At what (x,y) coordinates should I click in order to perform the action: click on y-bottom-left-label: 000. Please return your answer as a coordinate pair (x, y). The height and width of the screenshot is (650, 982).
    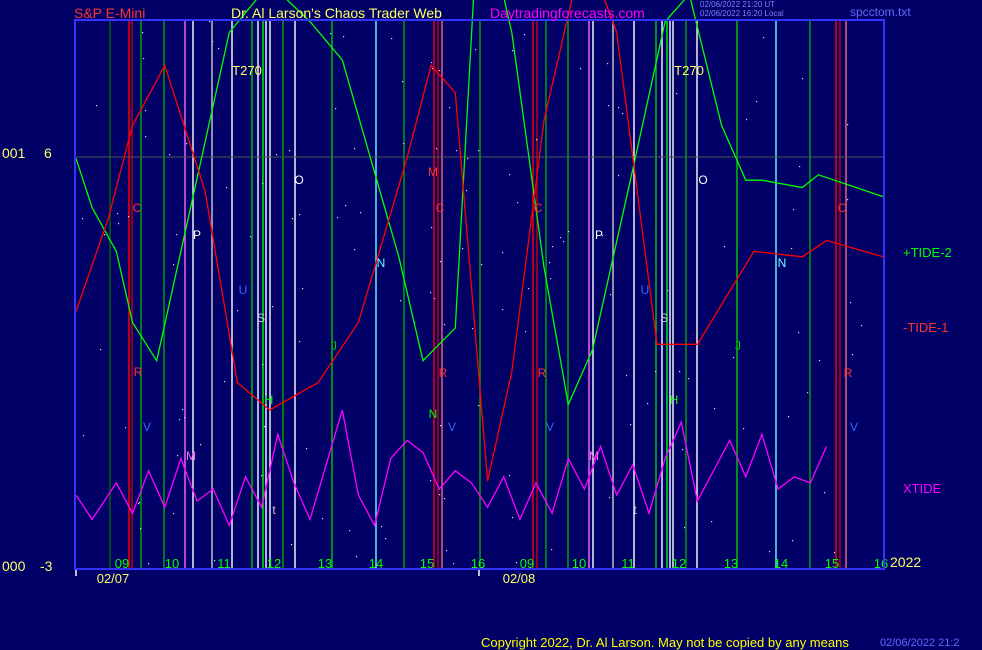
    Looking at the image, I should click on (14, 566).